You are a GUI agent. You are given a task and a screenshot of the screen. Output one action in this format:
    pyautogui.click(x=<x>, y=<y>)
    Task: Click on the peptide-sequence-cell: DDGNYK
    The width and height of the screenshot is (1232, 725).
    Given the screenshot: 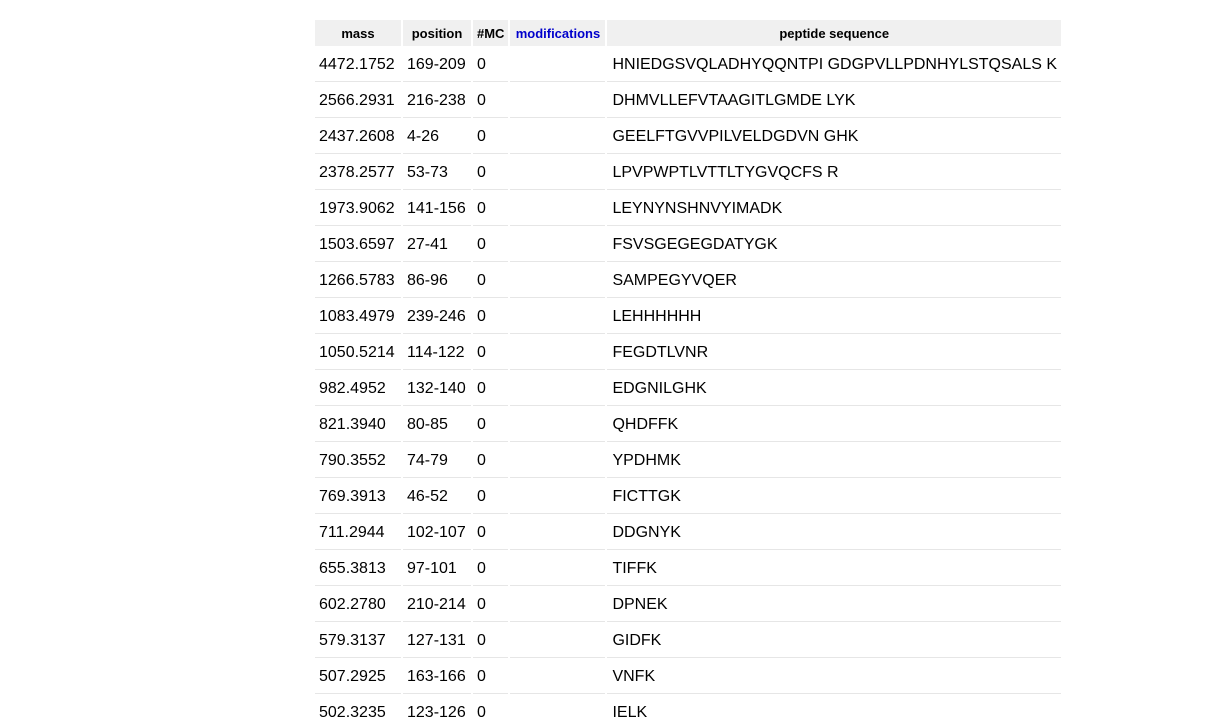 What is the action you would take?
    pyautogui.click(x=834, y=533)
    